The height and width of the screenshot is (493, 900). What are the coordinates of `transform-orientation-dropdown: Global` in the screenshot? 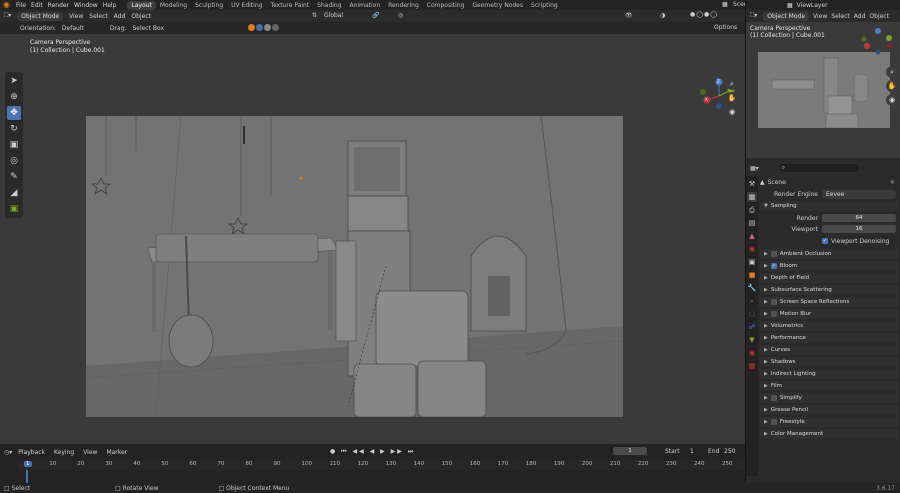 It's located at (333, 15).